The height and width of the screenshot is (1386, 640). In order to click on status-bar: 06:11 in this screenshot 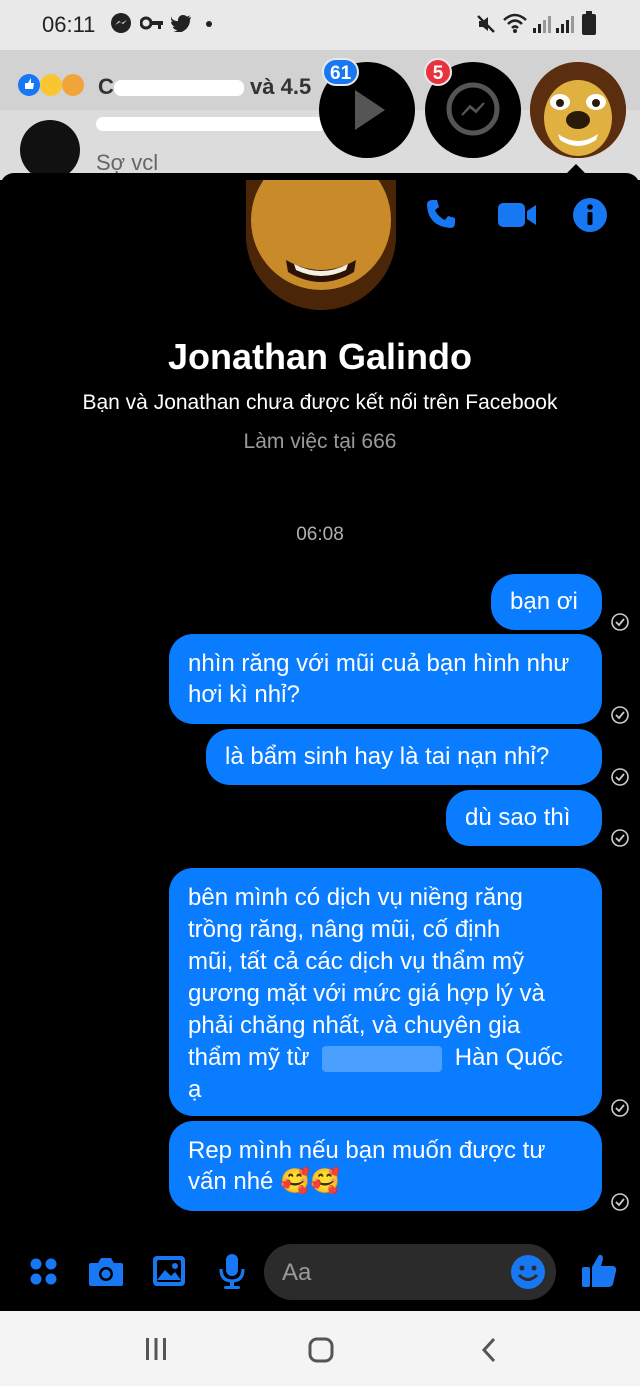, I will do `click(320, 25)`.